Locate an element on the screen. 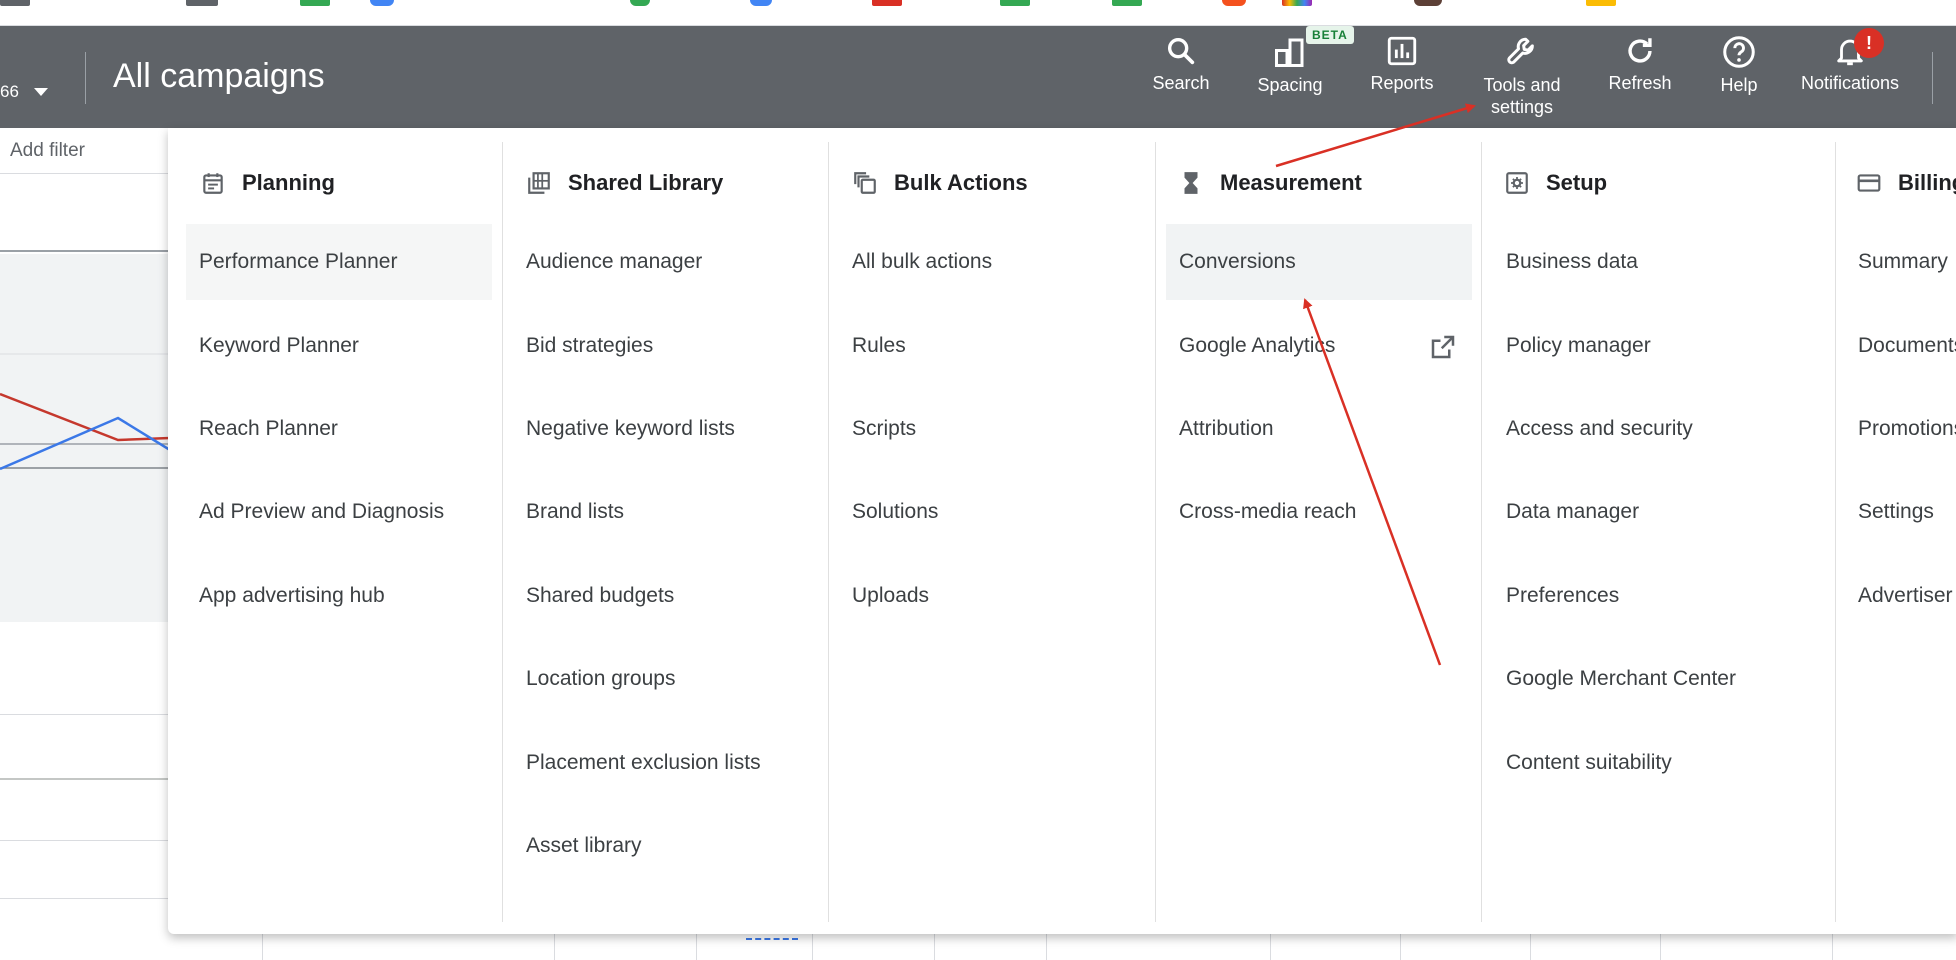 The height and width of the screenshot is (960, 1956). add-filter-input: Add filter is located at coordinates (47, 151).